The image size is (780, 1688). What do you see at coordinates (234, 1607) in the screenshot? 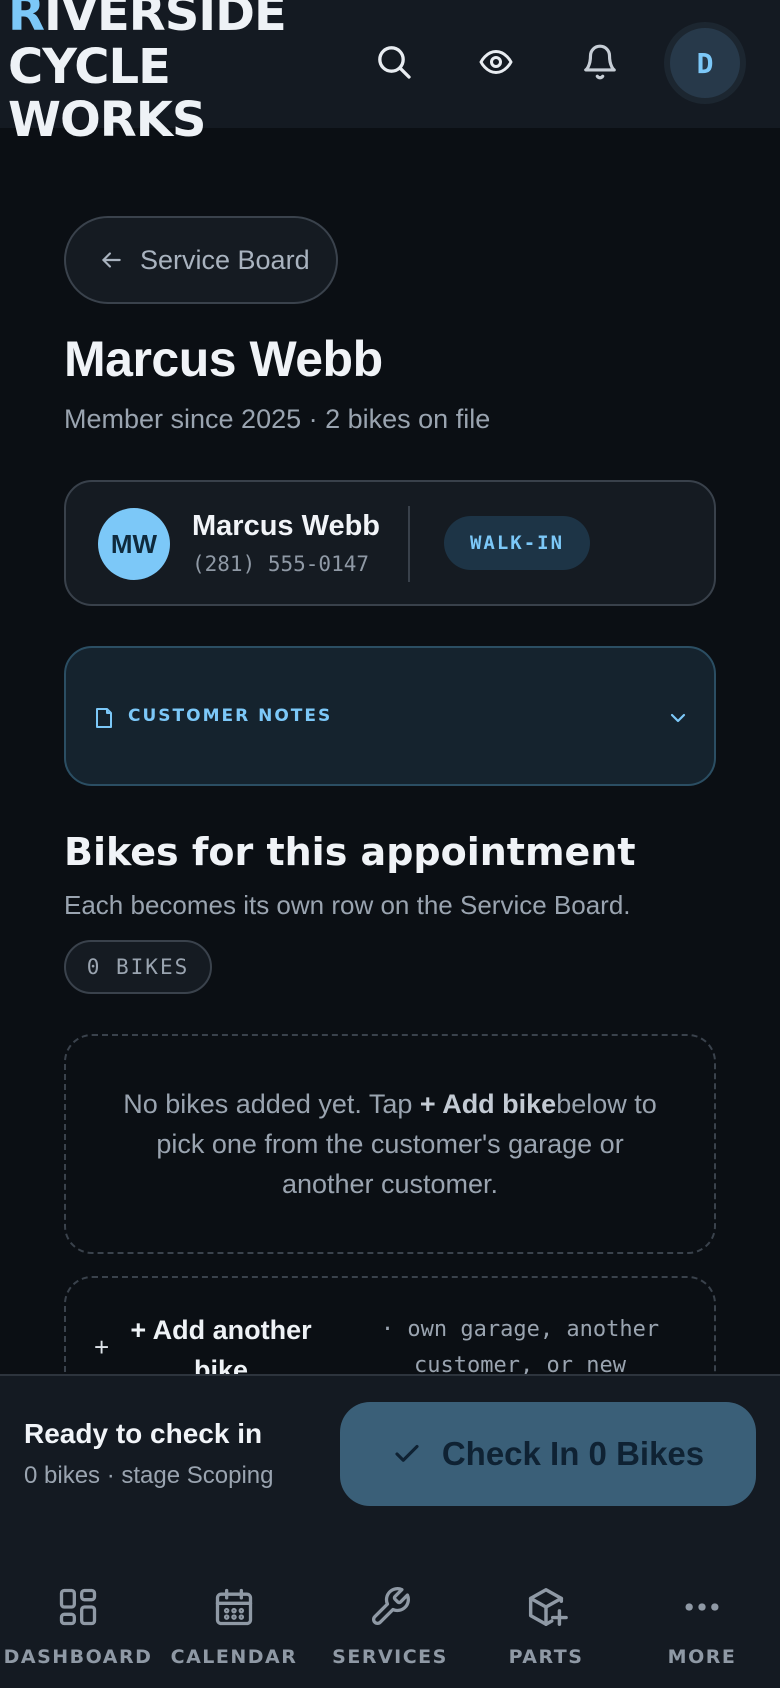
I see `calendar-icon` at bounding box center [234, 1607].